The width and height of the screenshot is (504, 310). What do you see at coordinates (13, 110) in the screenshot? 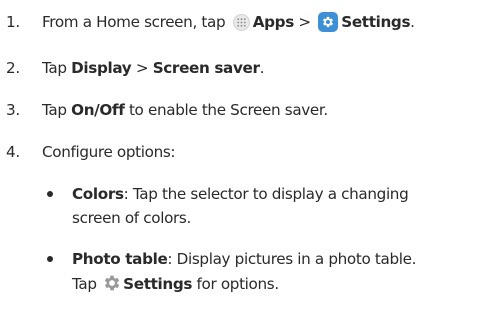
I see `step-number: 3.` at bounding box center [13, 110].